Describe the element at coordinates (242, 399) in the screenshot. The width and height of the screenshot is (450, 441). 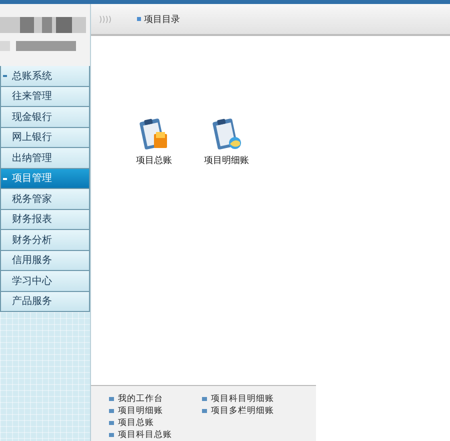
I see `quick-link: 项目科目明细账` at that location.